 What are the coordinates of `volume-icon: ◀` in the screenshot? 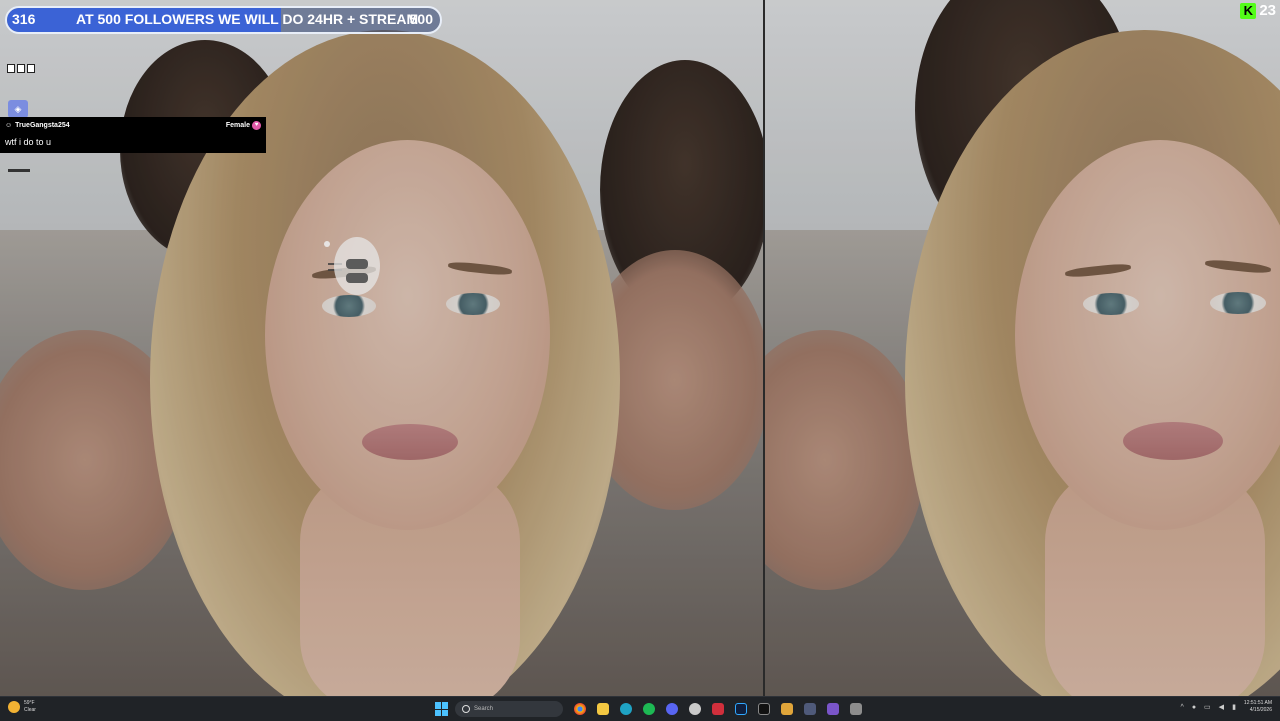 It's located at (1221, 707).